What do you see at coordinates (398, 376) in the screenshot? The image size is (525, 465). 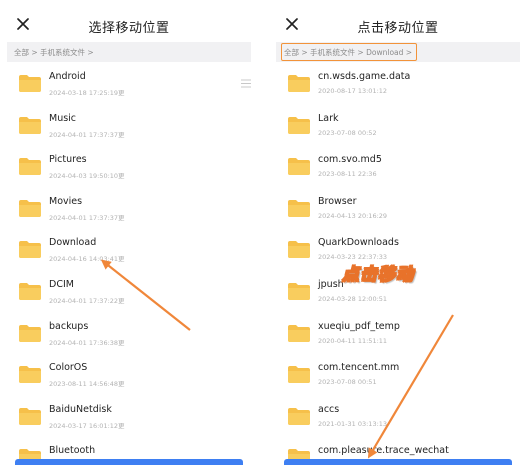 I see `folder-item: com.tencent.mm 2023-07-08 00:51` at bounding box center [398, 376].